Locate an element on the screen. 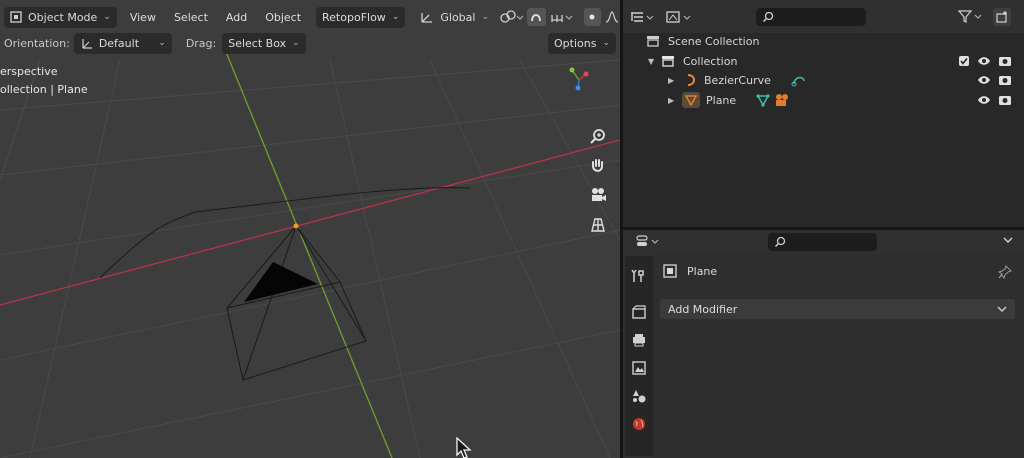  transform-orientation-dropdown: Global ⌄ is located at coordinates (454, 17).